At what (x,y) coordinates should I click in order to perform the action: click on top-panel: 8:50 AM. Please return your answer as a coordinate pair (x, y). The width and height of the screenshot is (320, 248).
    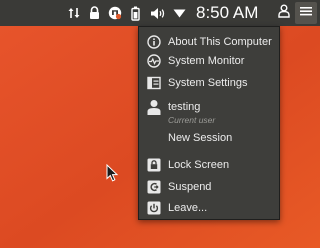
    Looking at the image, I should click on (160, 13).